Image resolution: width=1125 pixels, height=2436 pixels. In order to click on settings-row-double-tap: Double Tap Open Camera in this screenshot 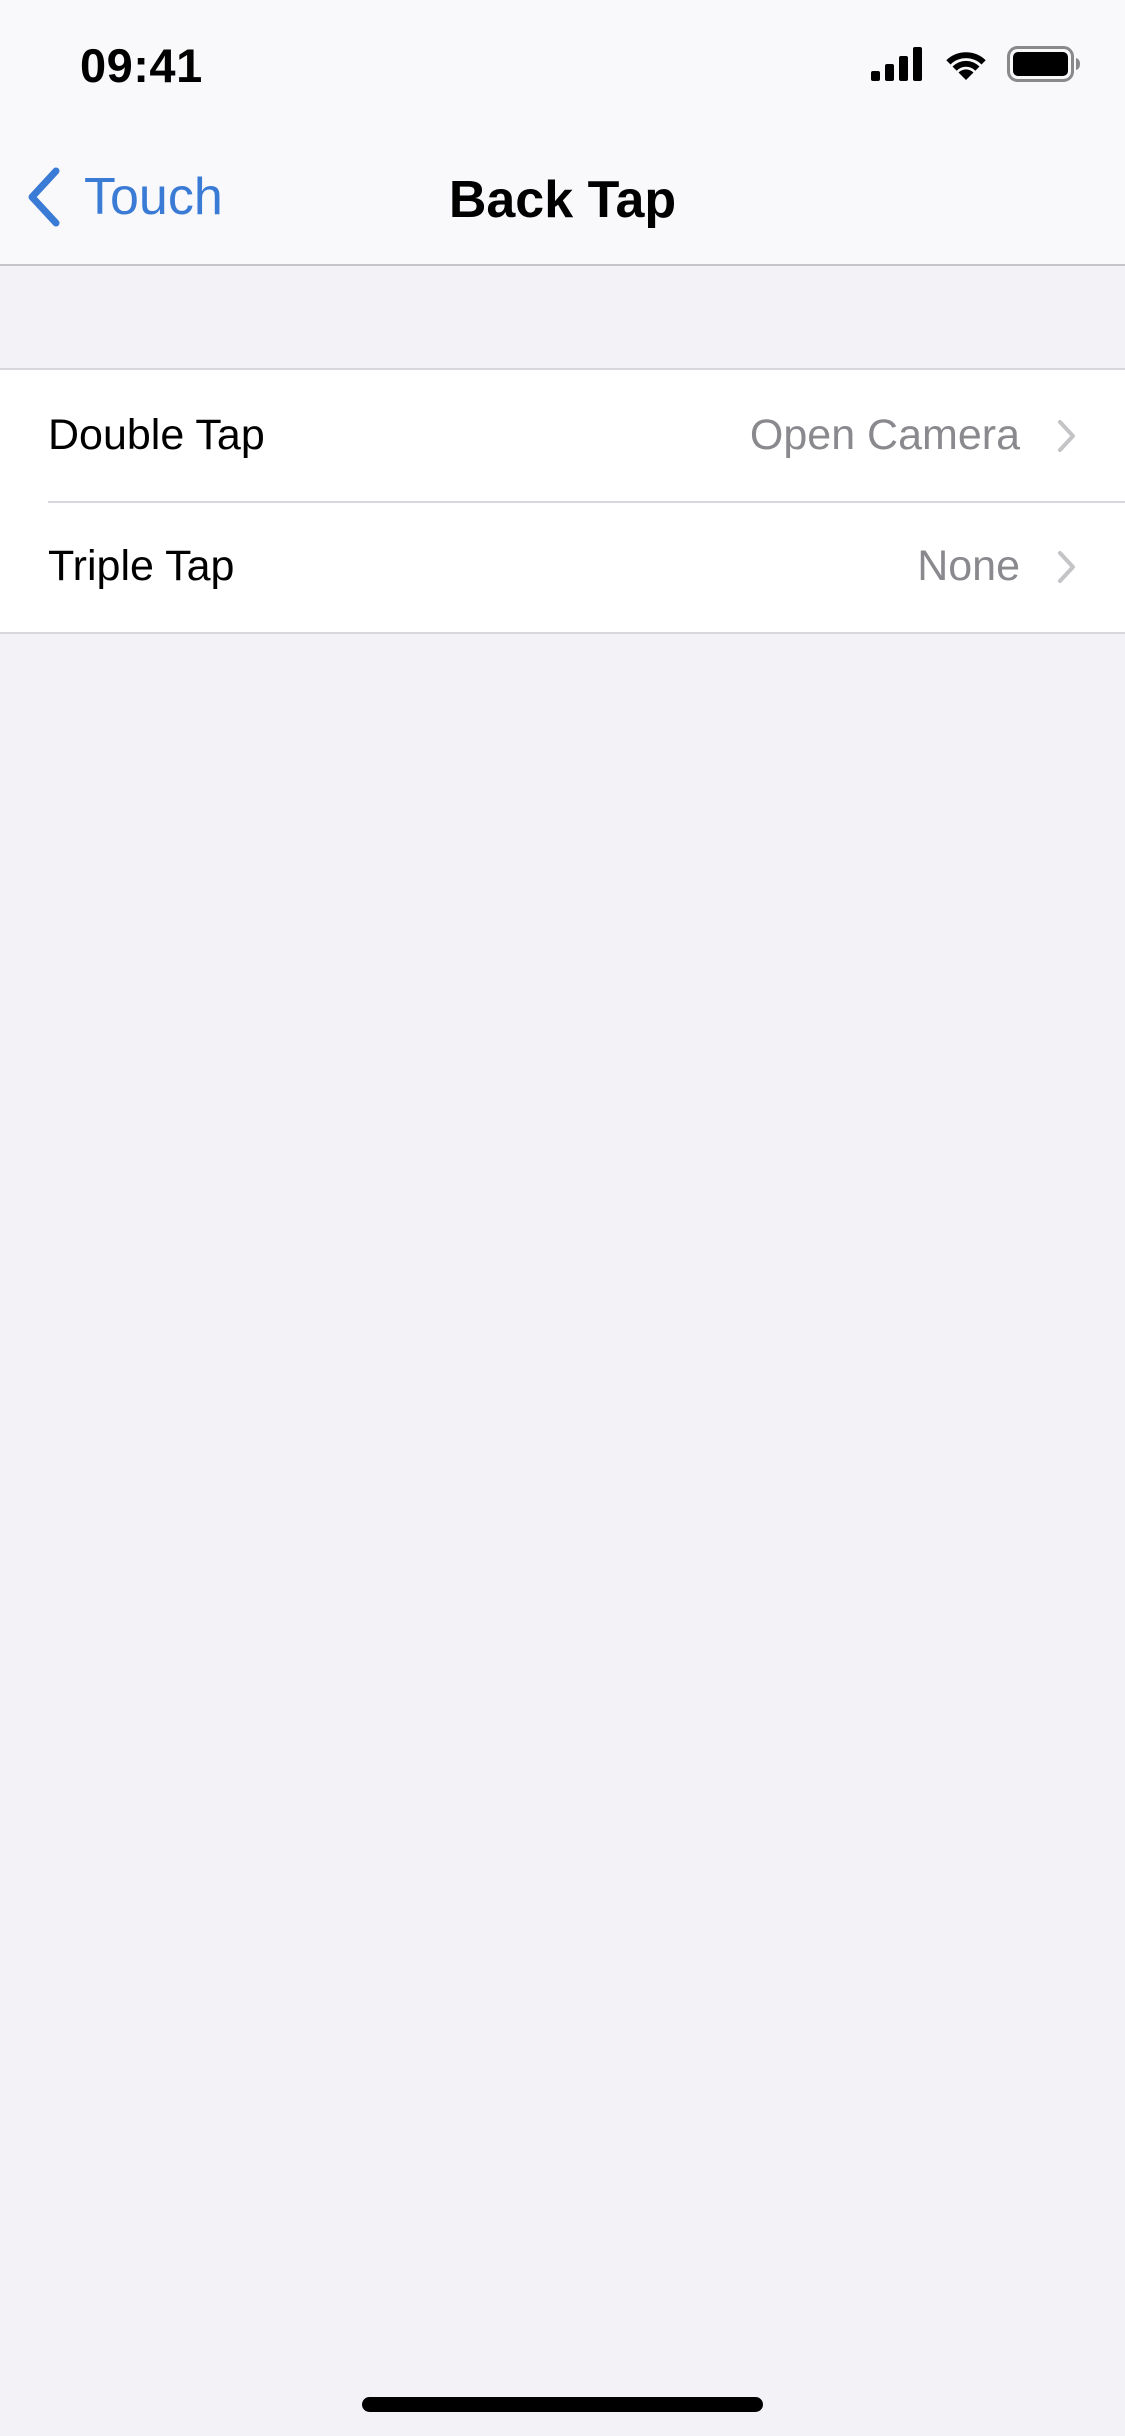, I will do `click(562, 435)`.